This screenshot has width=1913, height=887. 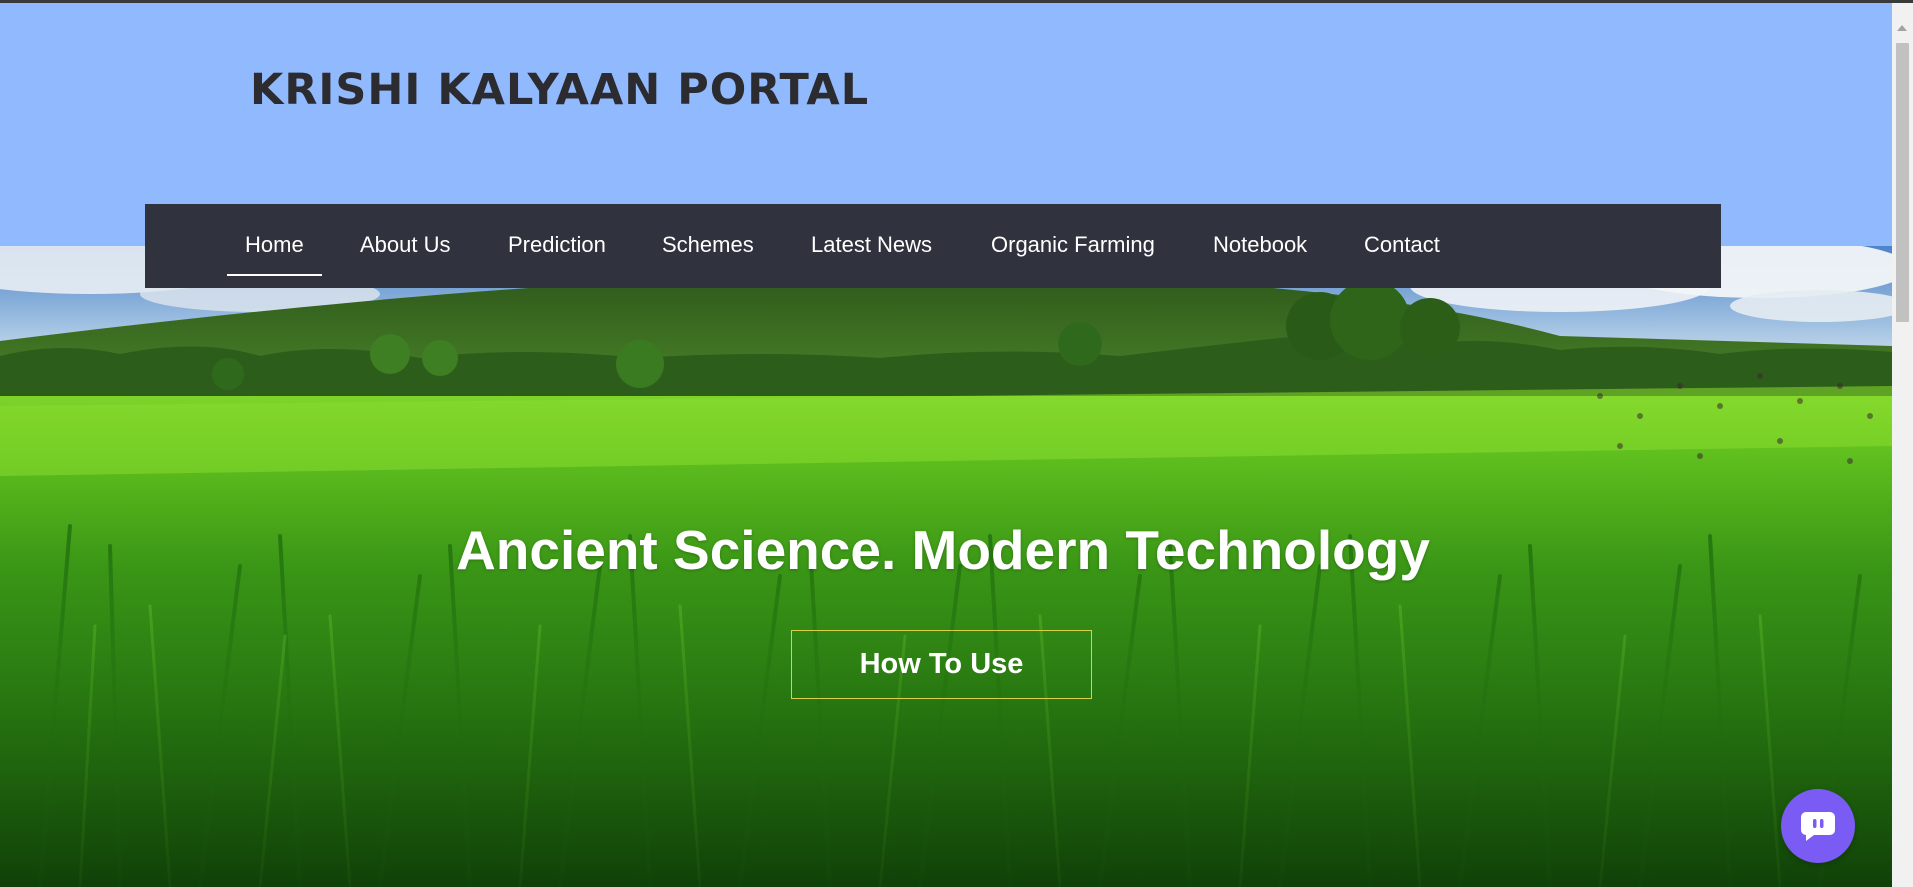 I want to click on site-title: KRISHI KALYAAN PORTAL, so click(x=560, y=90).